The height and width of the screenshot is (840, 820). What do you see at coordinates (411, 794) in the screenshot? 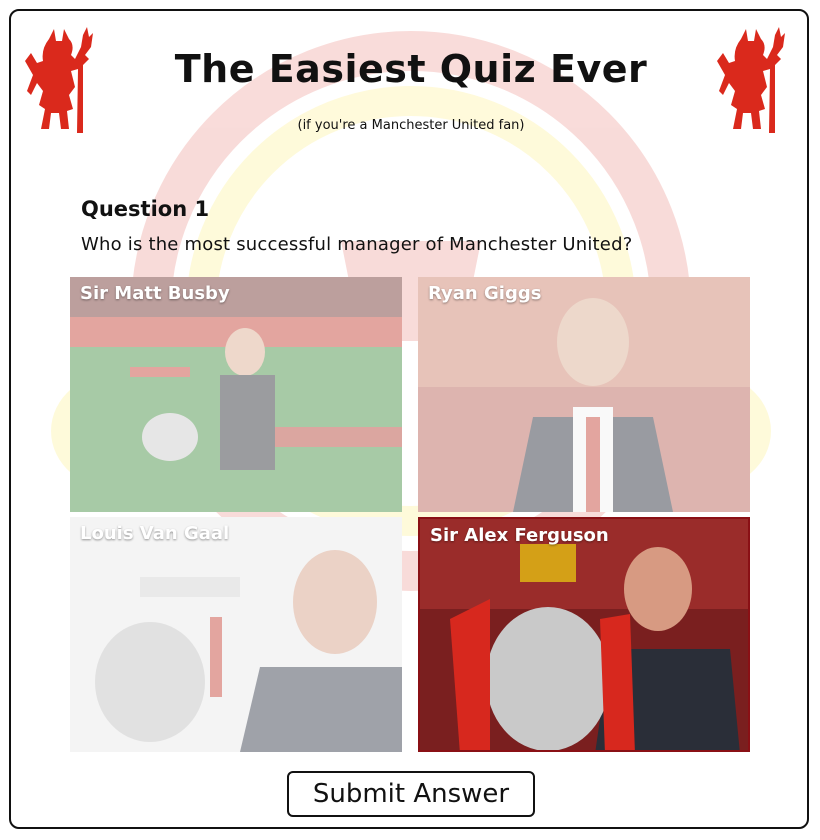
I see `submit-answer-button: Submit Answer` at bounding box center [411, 794].